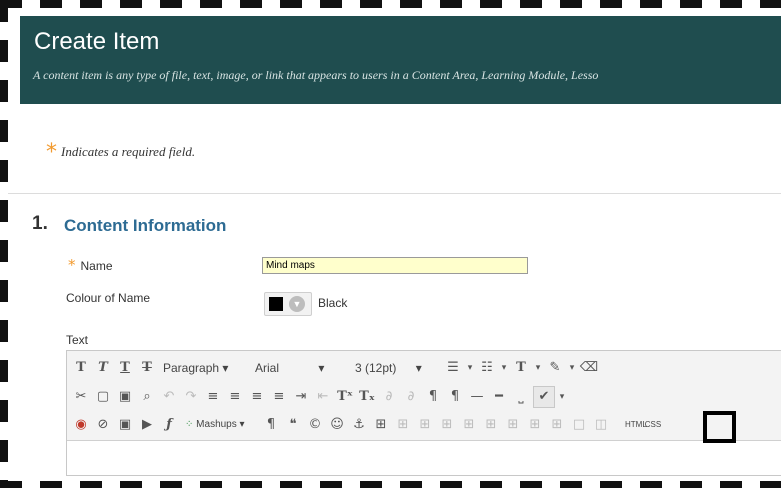  Describe the element at coordinates (169, 425) in the screenshot. I see `math-icon: ƒ` at that location.